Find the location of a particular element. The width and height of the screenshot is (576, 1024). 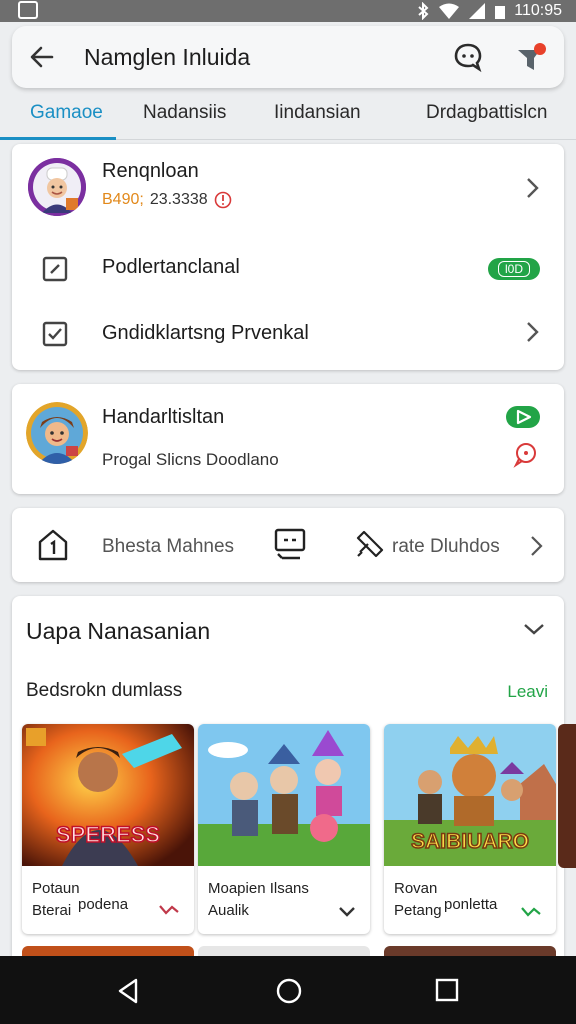

back-arrow-icon is located at coordinates (42, 57).